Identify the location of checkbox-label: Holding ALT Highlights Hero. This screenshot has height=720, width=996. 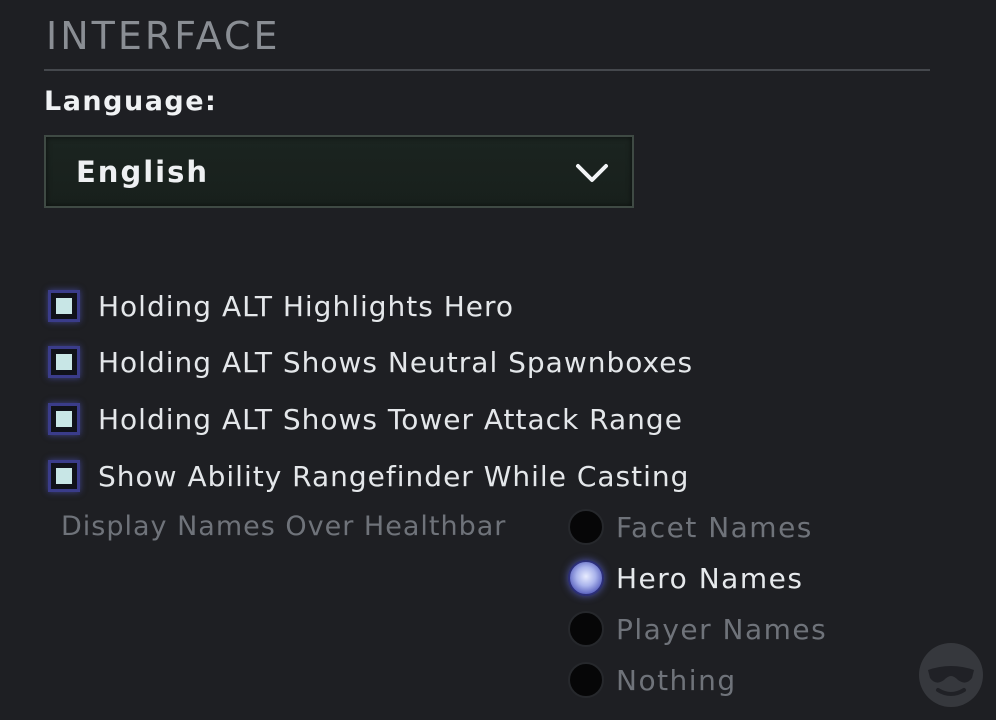
(306, 306).